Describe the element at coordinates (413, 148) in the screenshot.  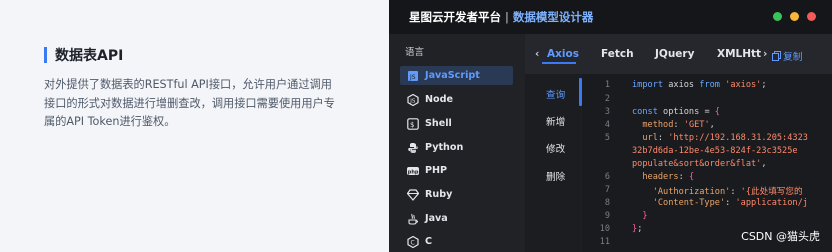
I see `python-icon` at that location.